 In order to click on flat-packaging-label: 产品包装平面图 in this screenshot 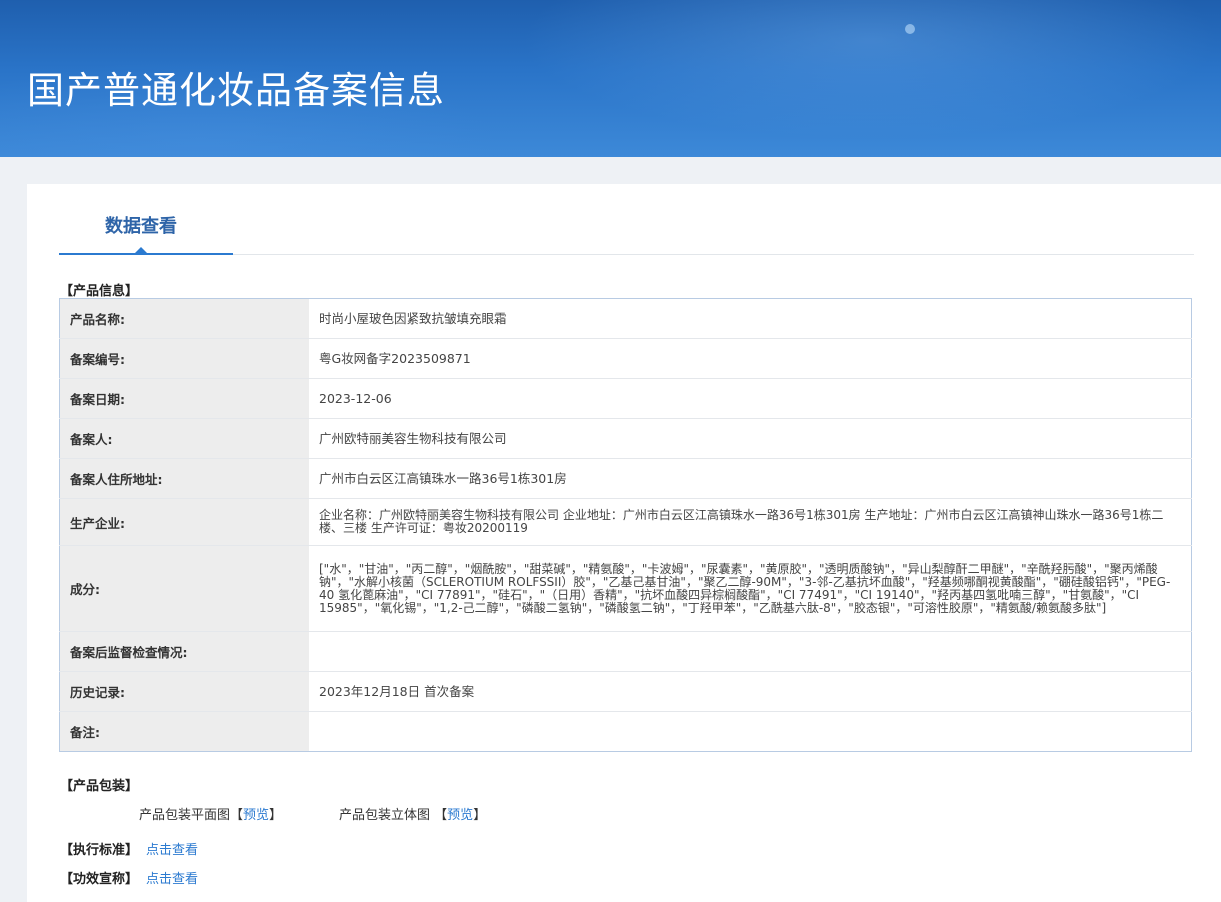, I will do `click(185, 815)`.